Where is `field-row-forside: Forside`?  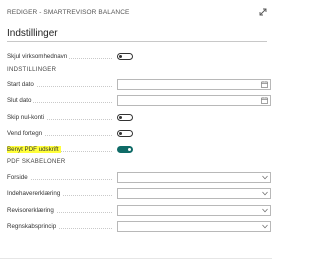 field-row-forside: Forside is located at coordinates (139, 178).